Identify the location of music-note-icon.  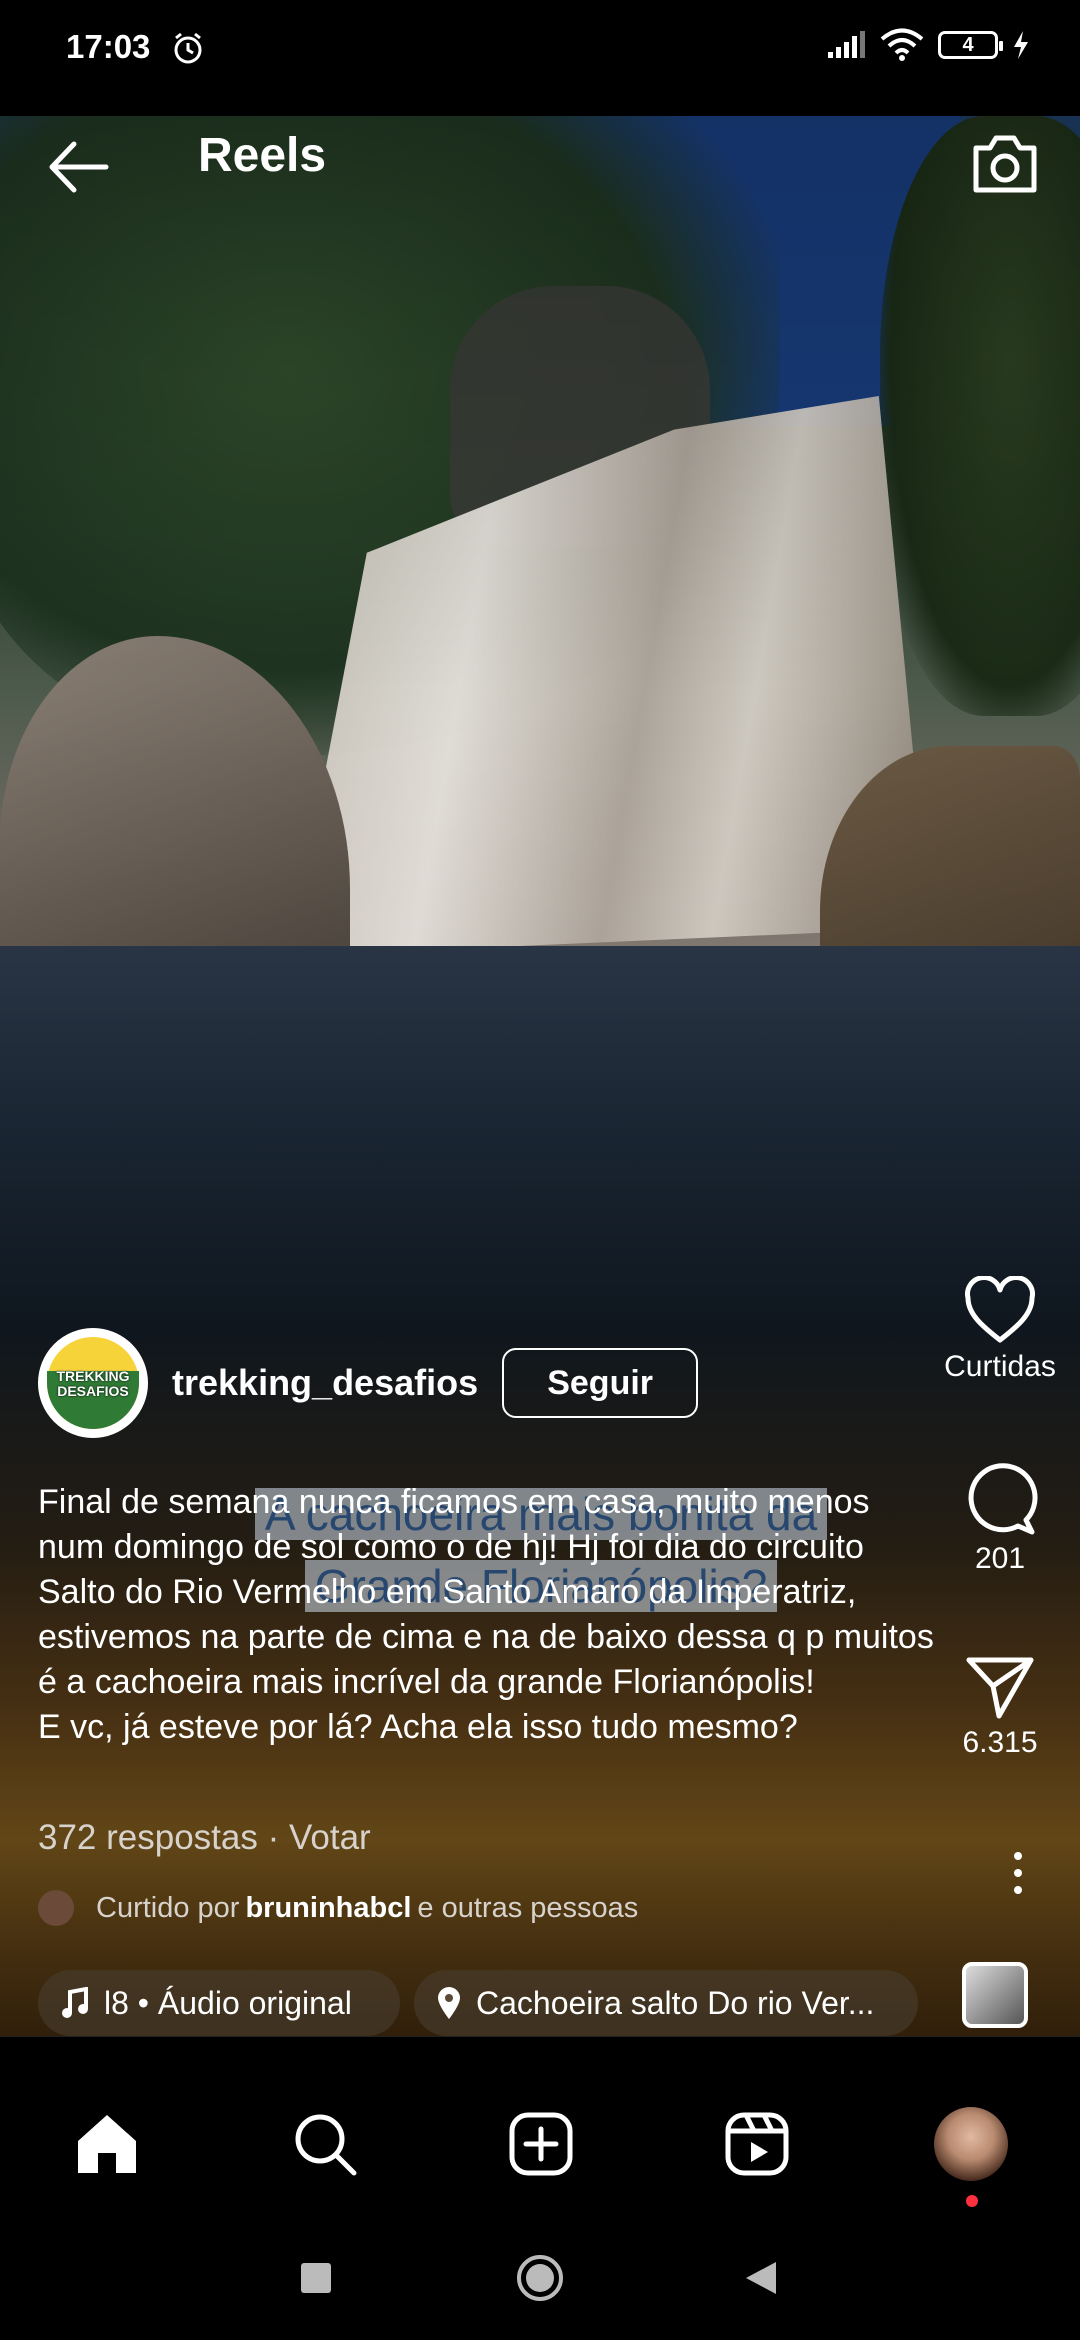
(75, 2002).